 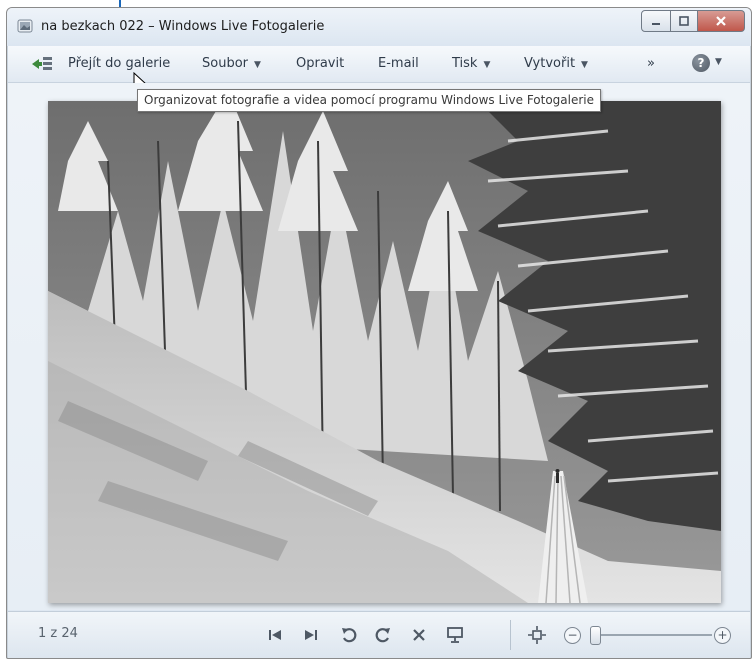 I want to click on rotate-left-icon, so click(x=349, y=635).